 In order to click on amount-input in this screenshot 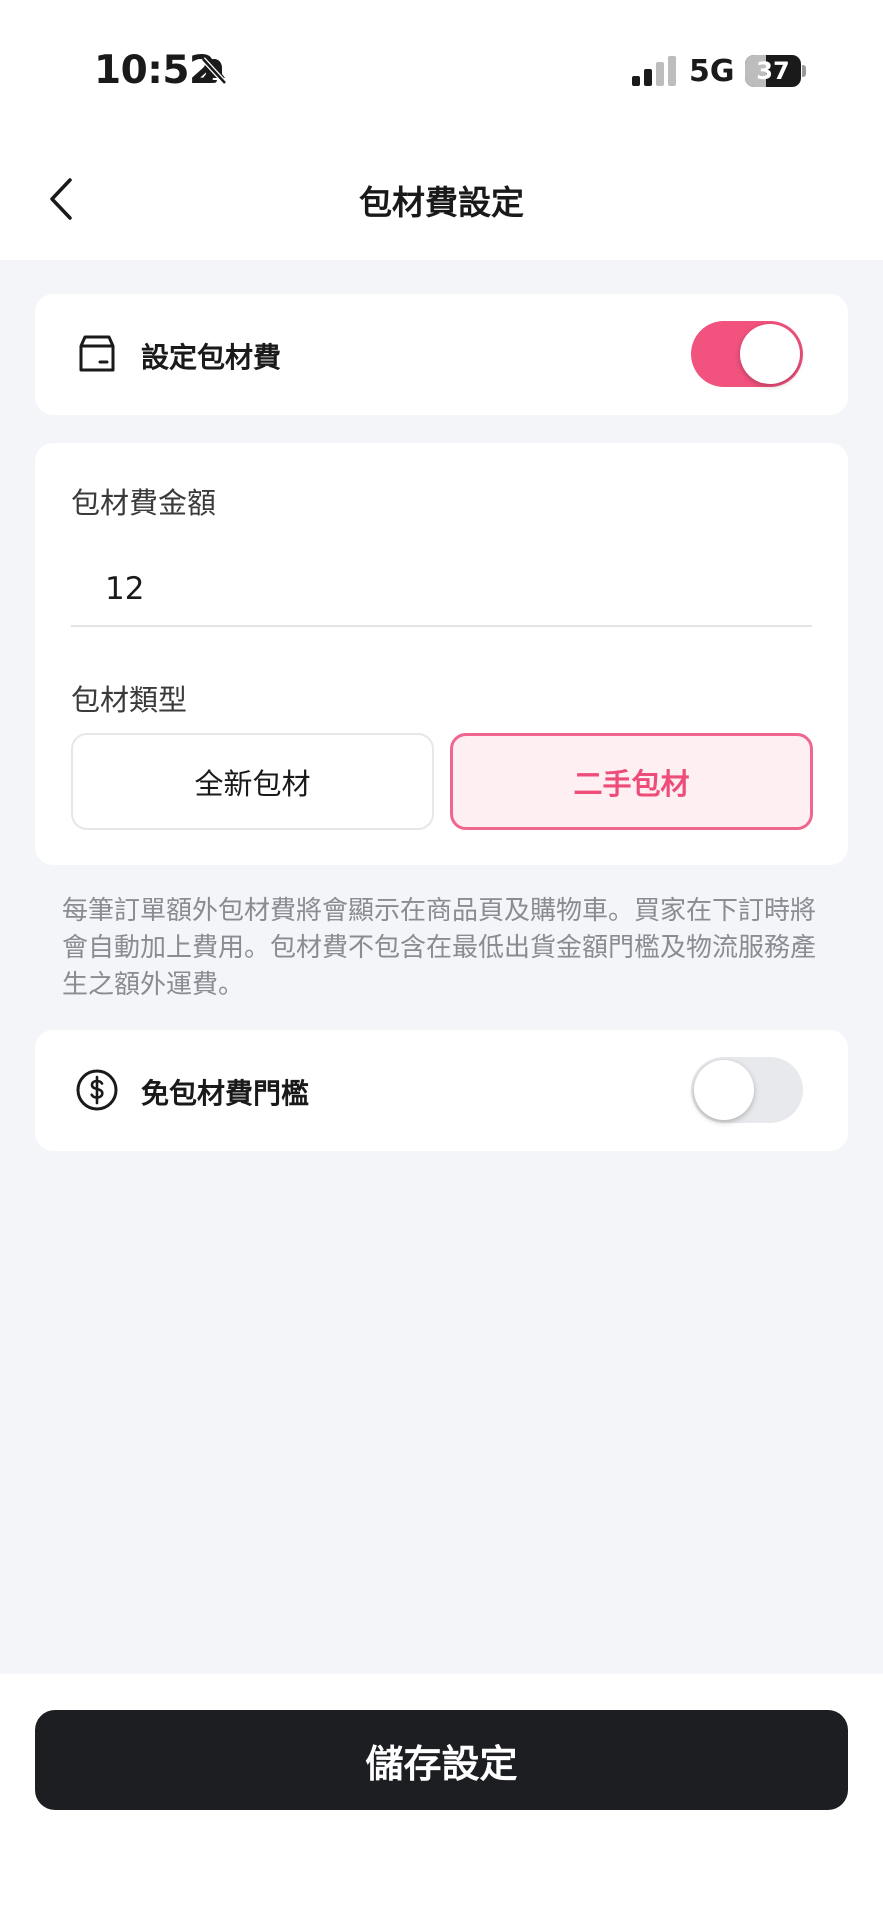, I will do `click(441, 590)`.